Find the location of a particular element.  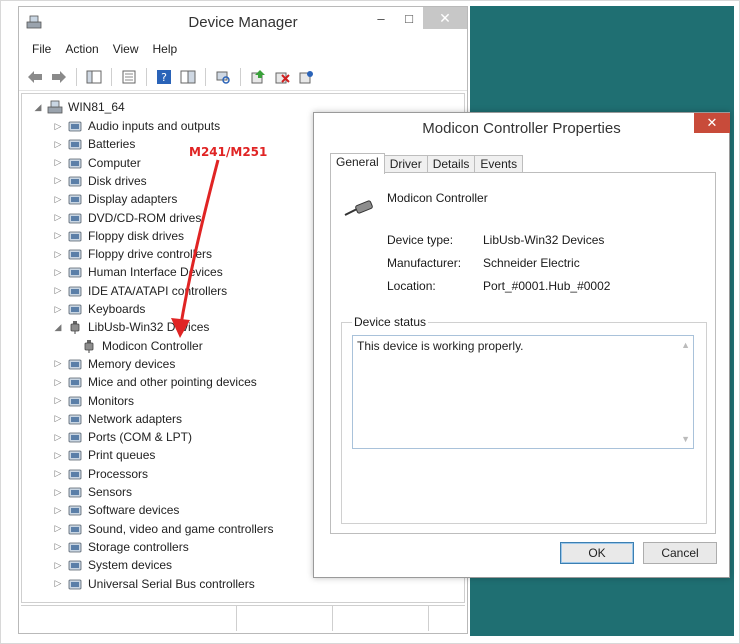

tree-category: ▷ Monitors is located at coordinates (93, 401).